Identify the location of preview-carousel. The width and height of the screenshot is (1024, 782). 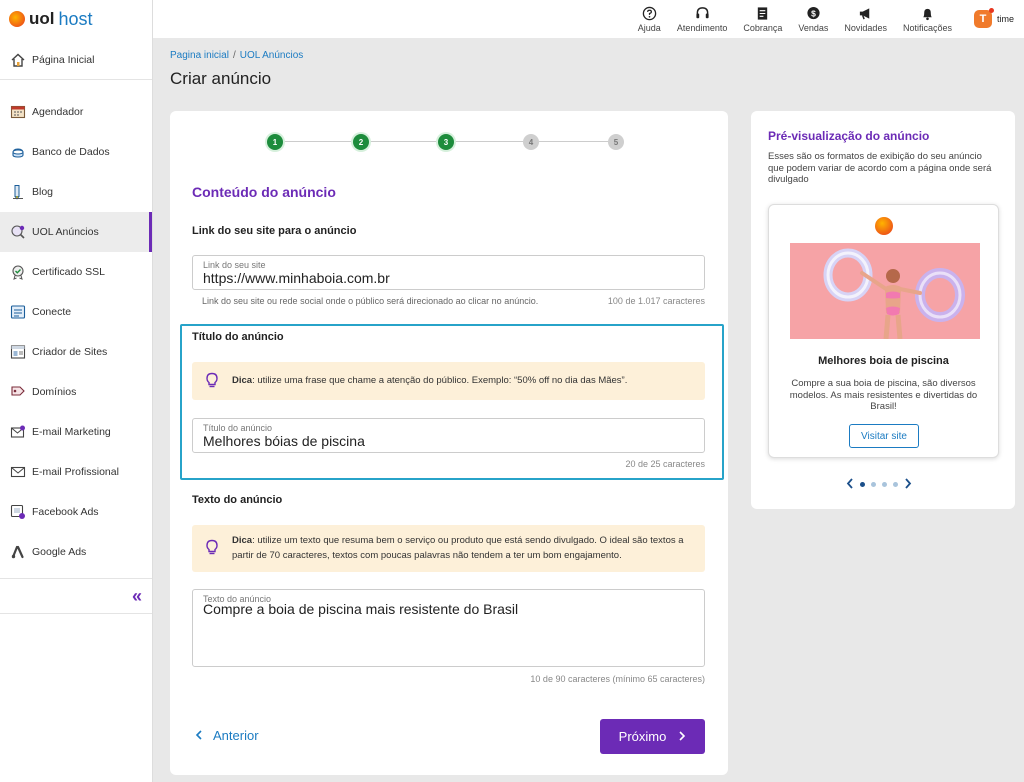
(879, 484).